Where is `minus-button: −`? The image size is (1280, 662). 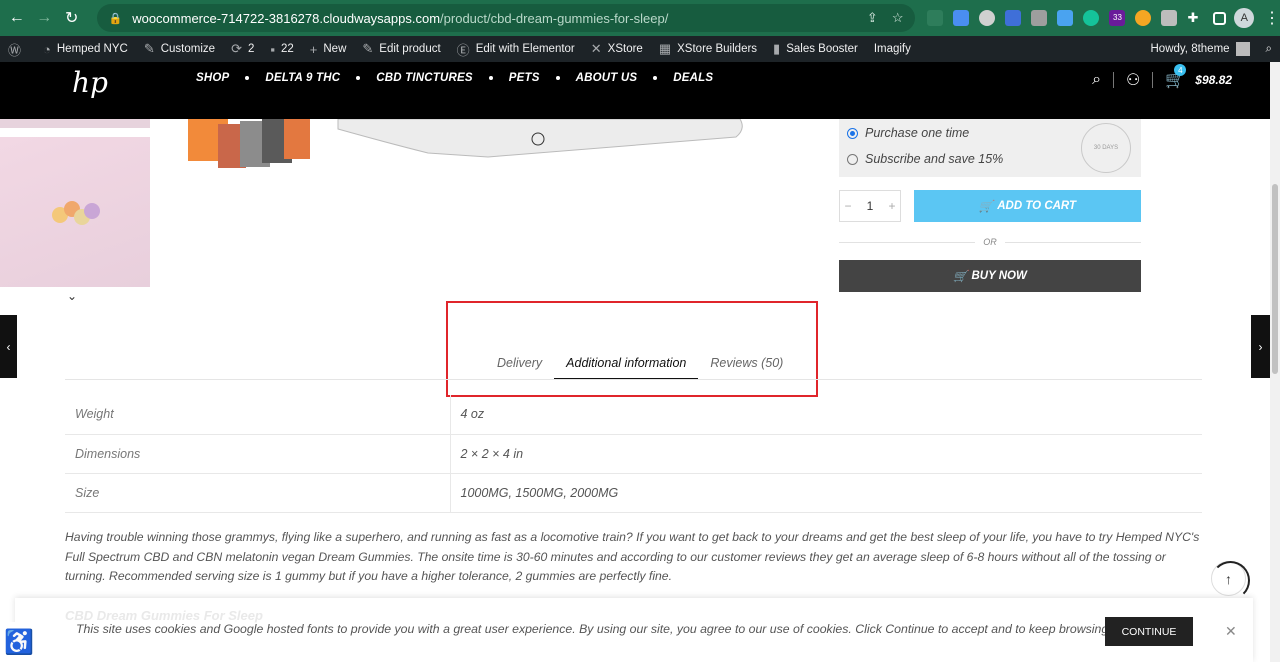 minus-button: − is located at coordinates (848, 206).